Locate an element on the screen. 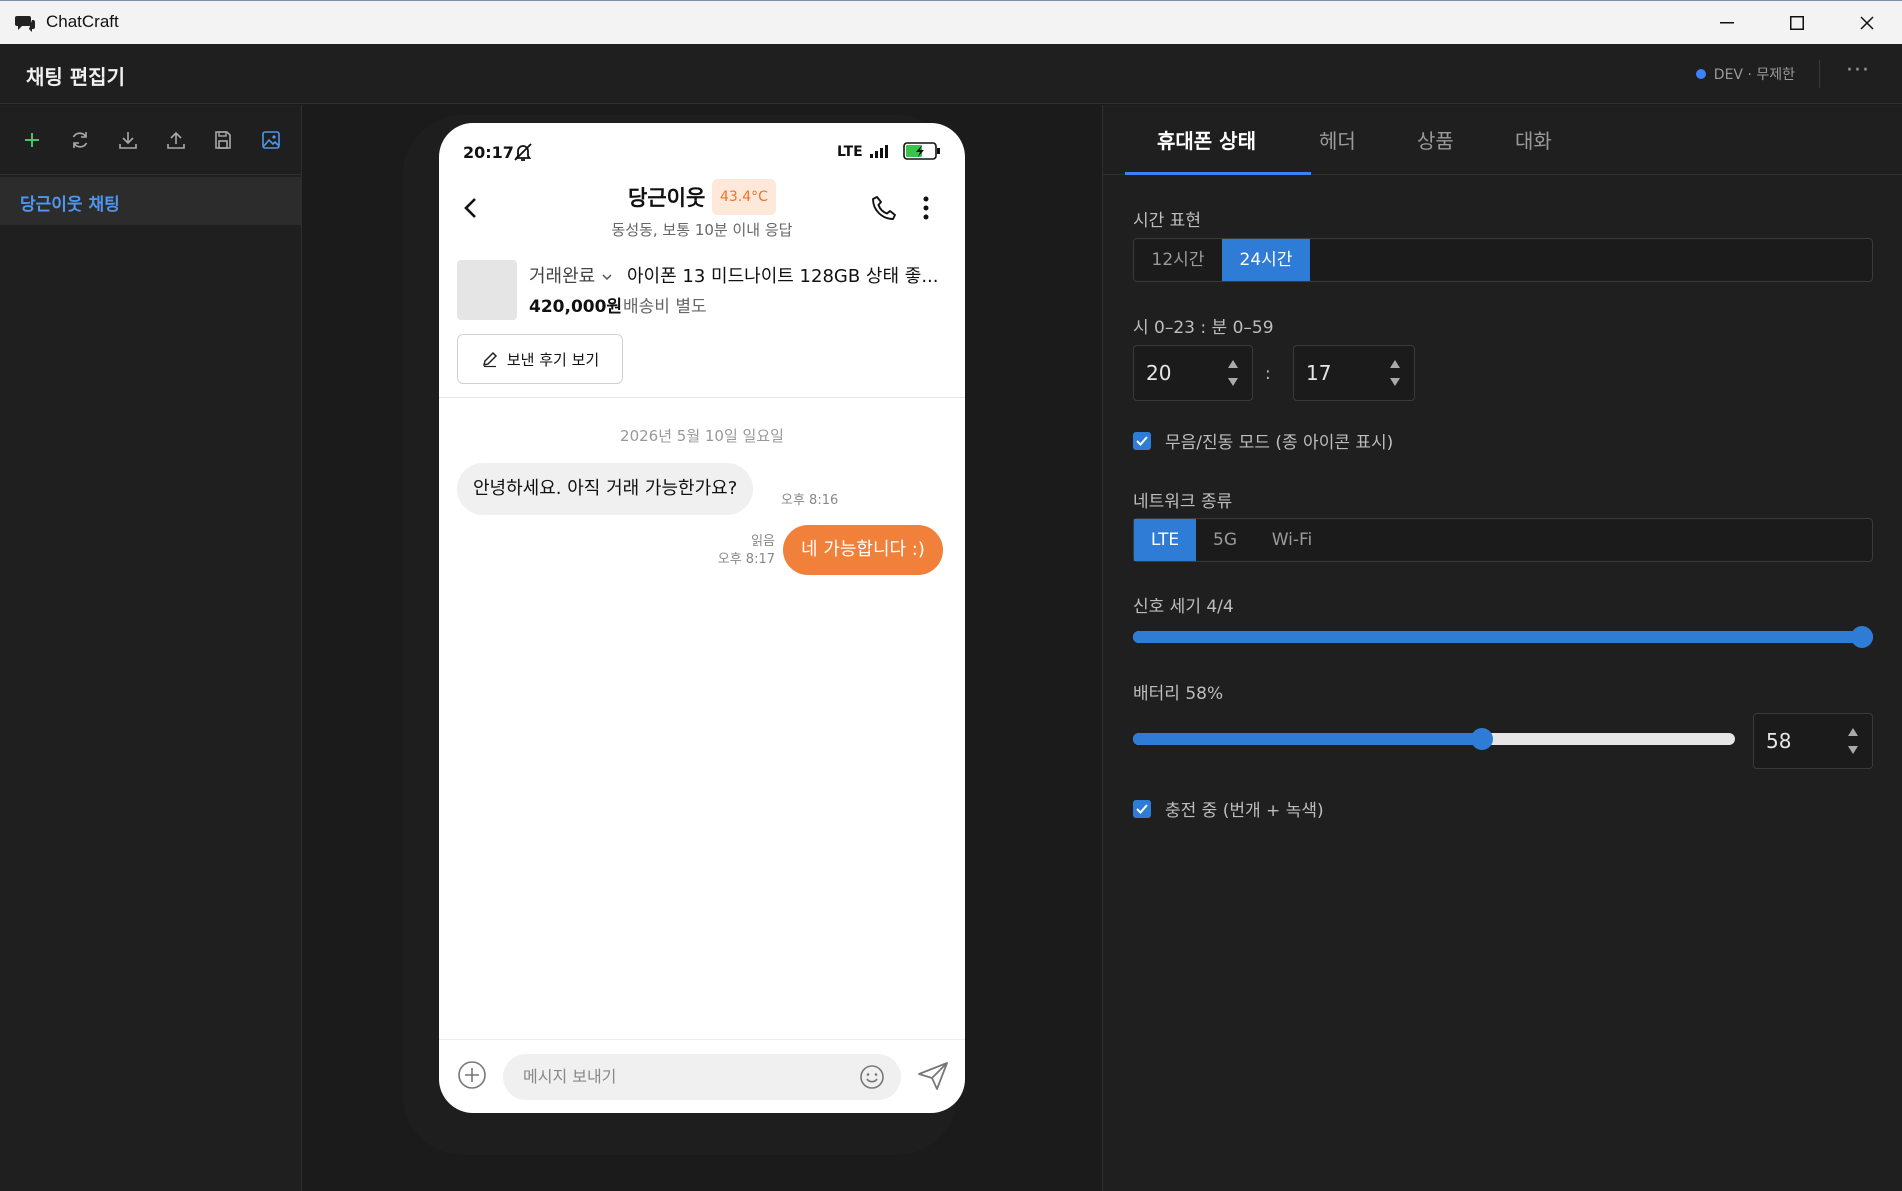  tab-phone-status: 휴대폰 상태 is located at coordinates (1206, 139).